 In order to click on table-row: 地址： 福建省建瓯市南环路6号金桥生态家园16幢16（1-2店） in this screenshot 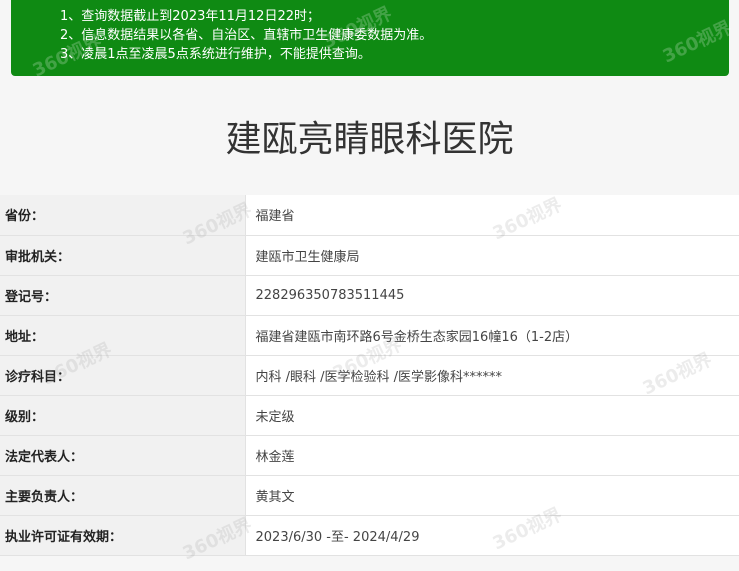, I will do `click(369, 335)`.